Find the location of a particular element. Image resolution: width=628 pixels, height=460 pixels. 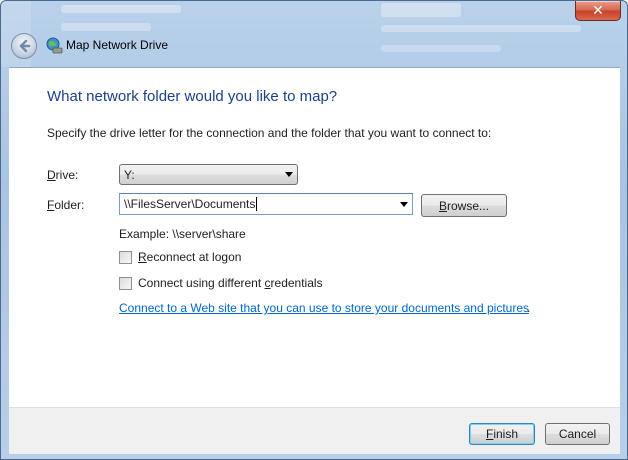

back-arrow-icon is located at coordinates (25, 46).